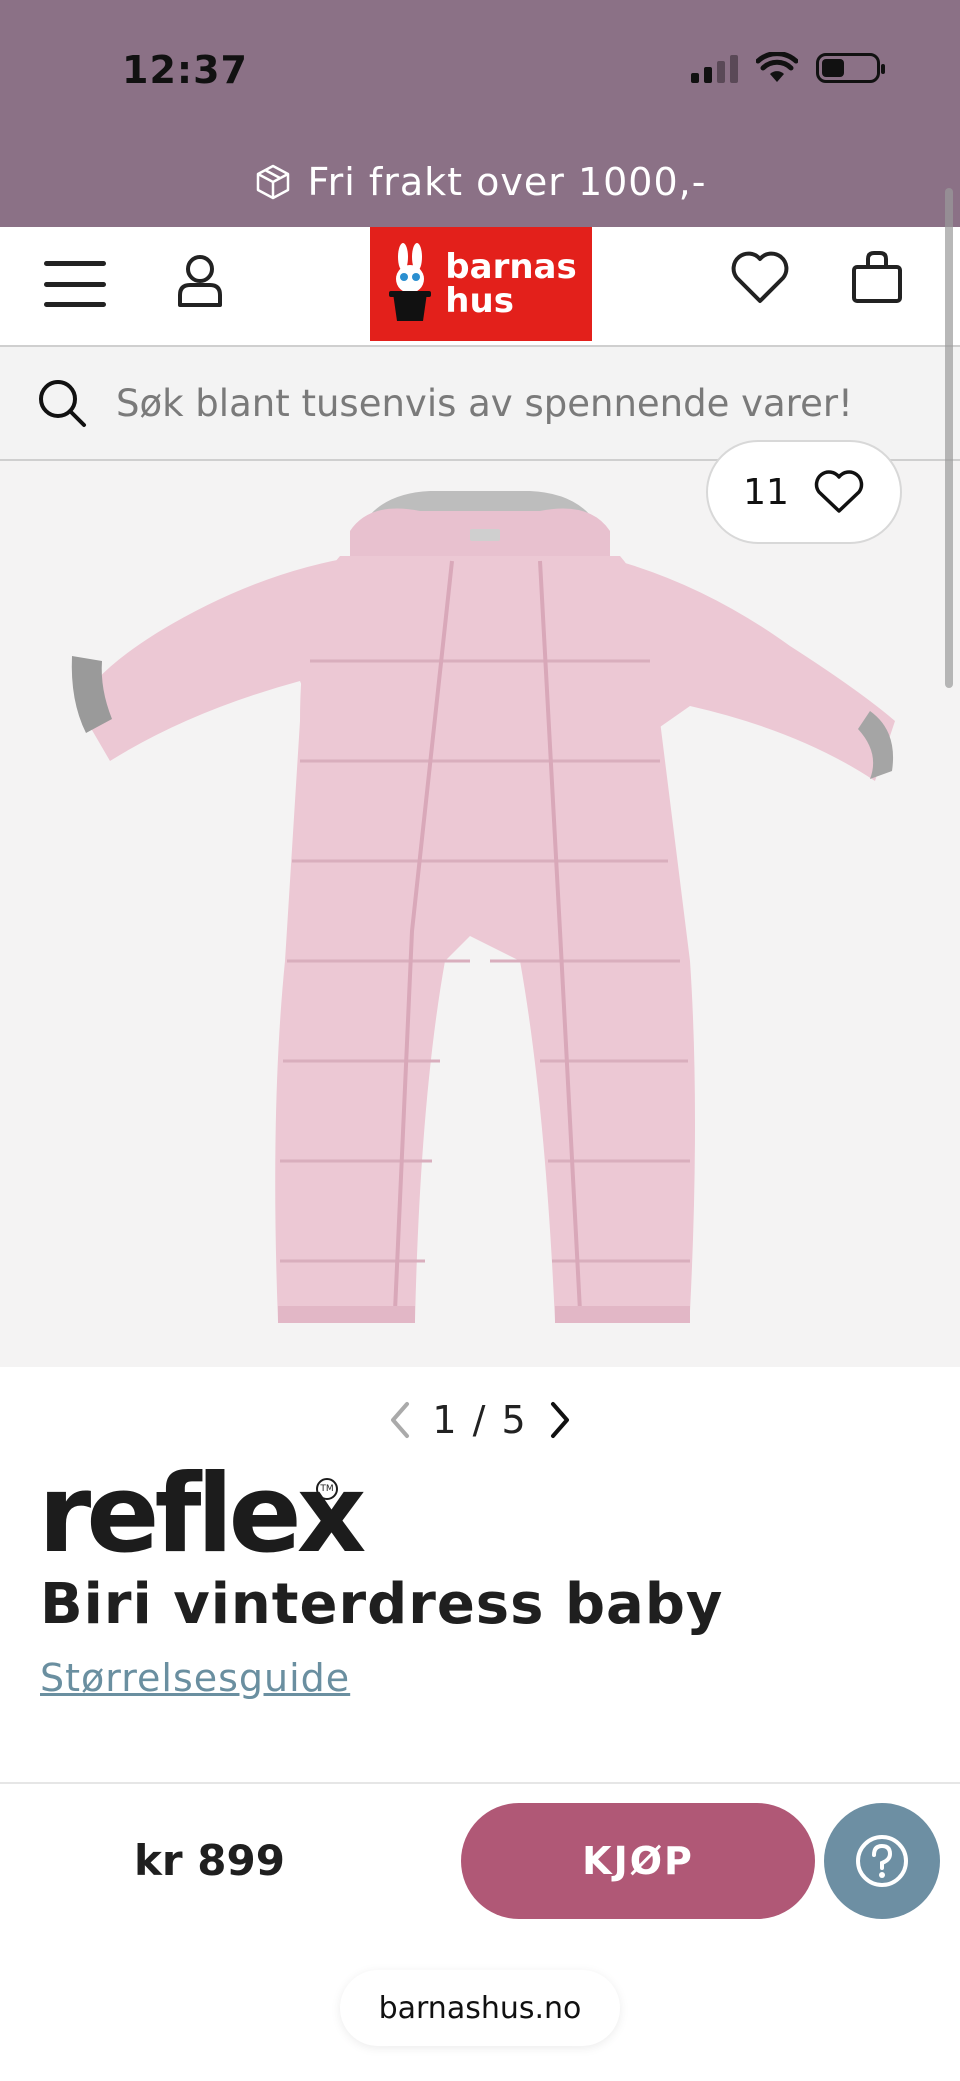  What do you see at coordinates (760, 277) in the screenshot?
I see `heart-icon` at bounding box center [760, 277].